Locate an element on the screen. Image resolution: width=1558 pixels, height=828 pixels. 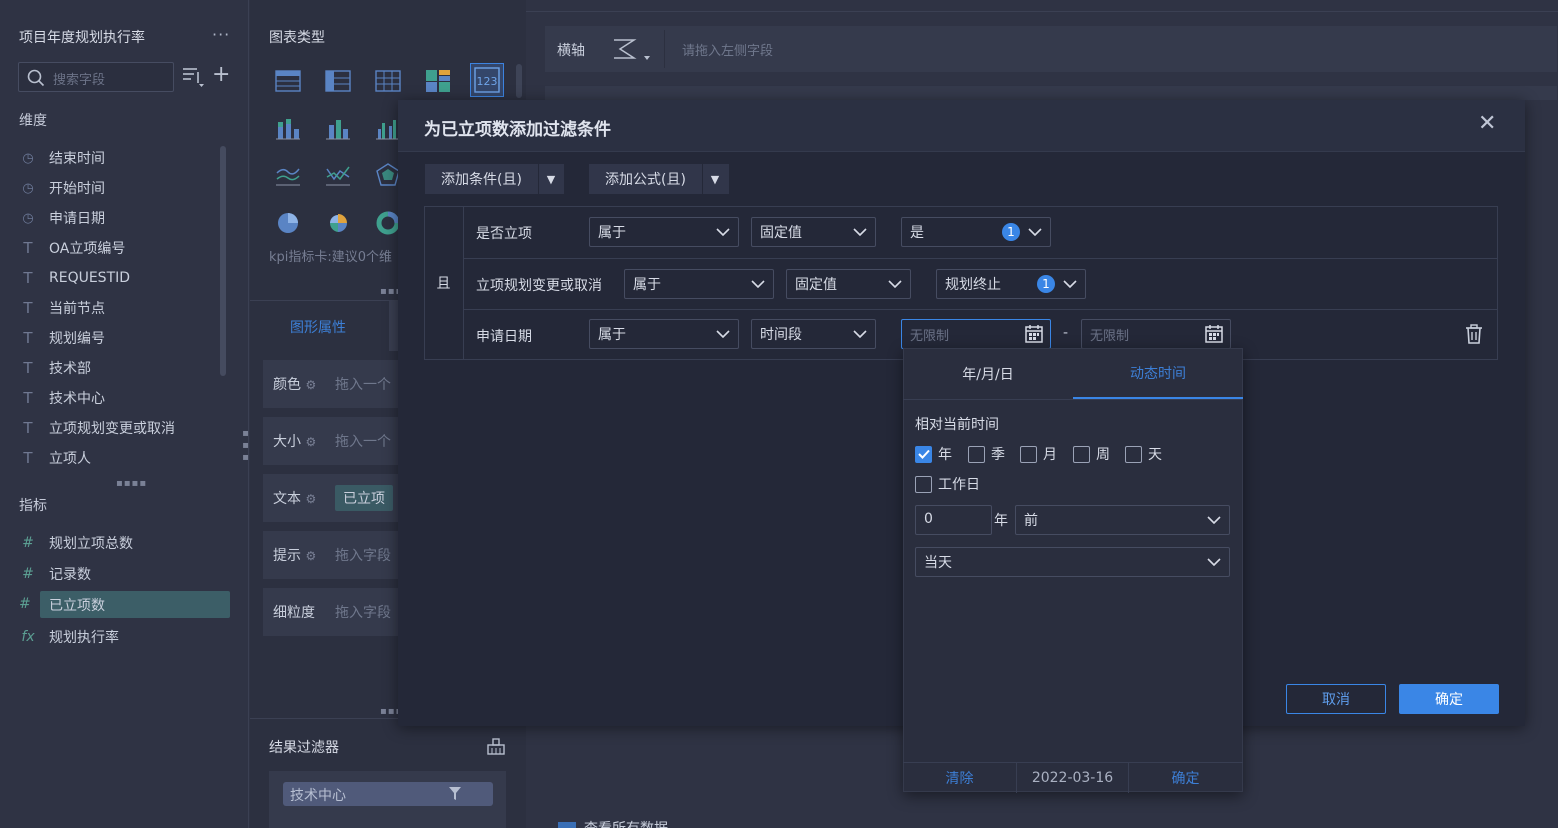
funnel-icon is located at coordinates (455, 794).